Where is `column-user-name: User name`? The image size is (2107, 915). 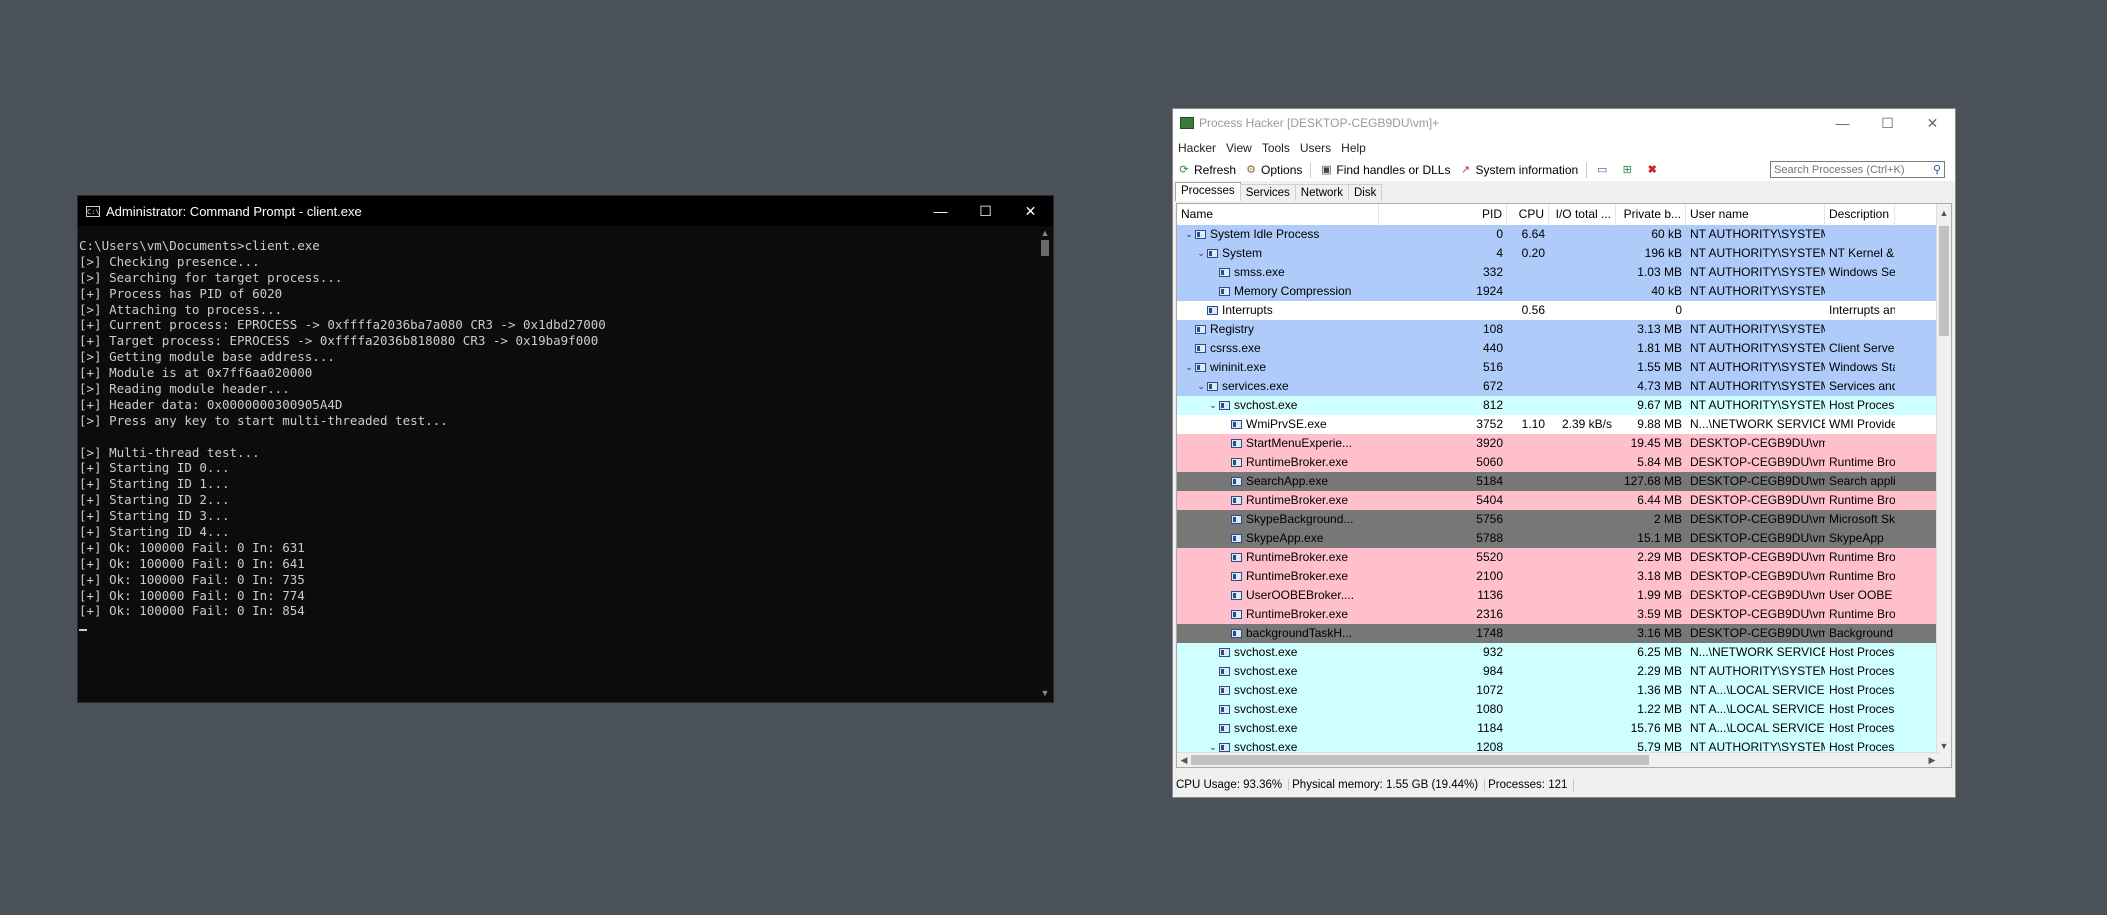
column-user-name: User name is located at coordinates (1755, 214).